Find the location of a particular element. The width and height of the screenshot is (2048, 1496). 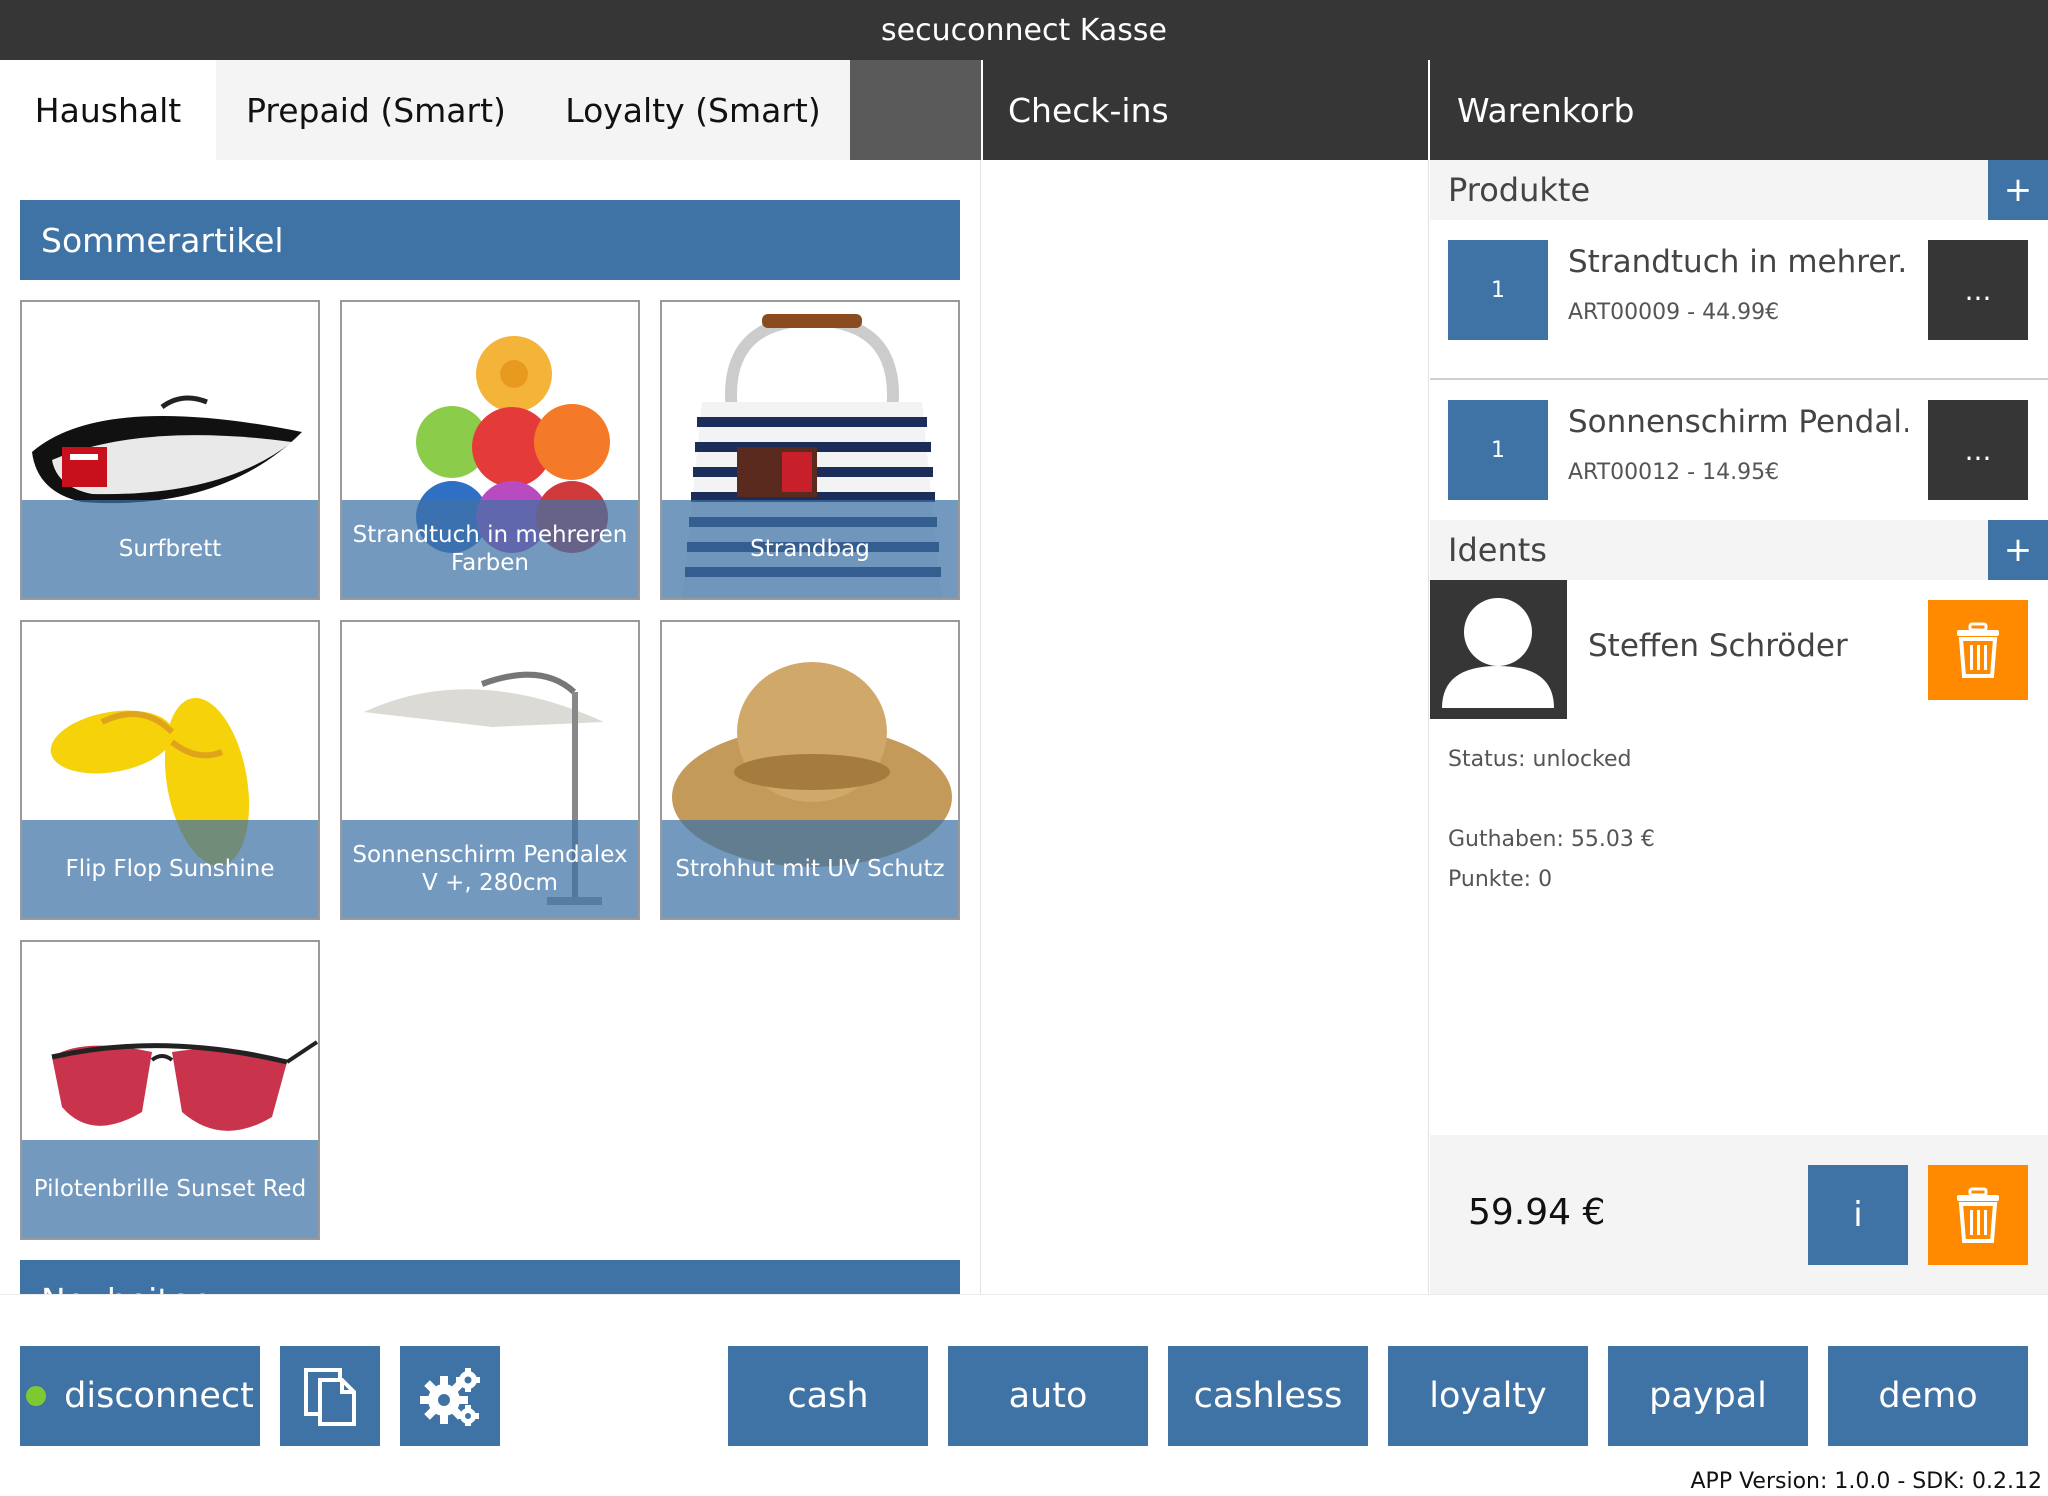

cart-products-header: Produkte + is located at coordinates (1739, 190).